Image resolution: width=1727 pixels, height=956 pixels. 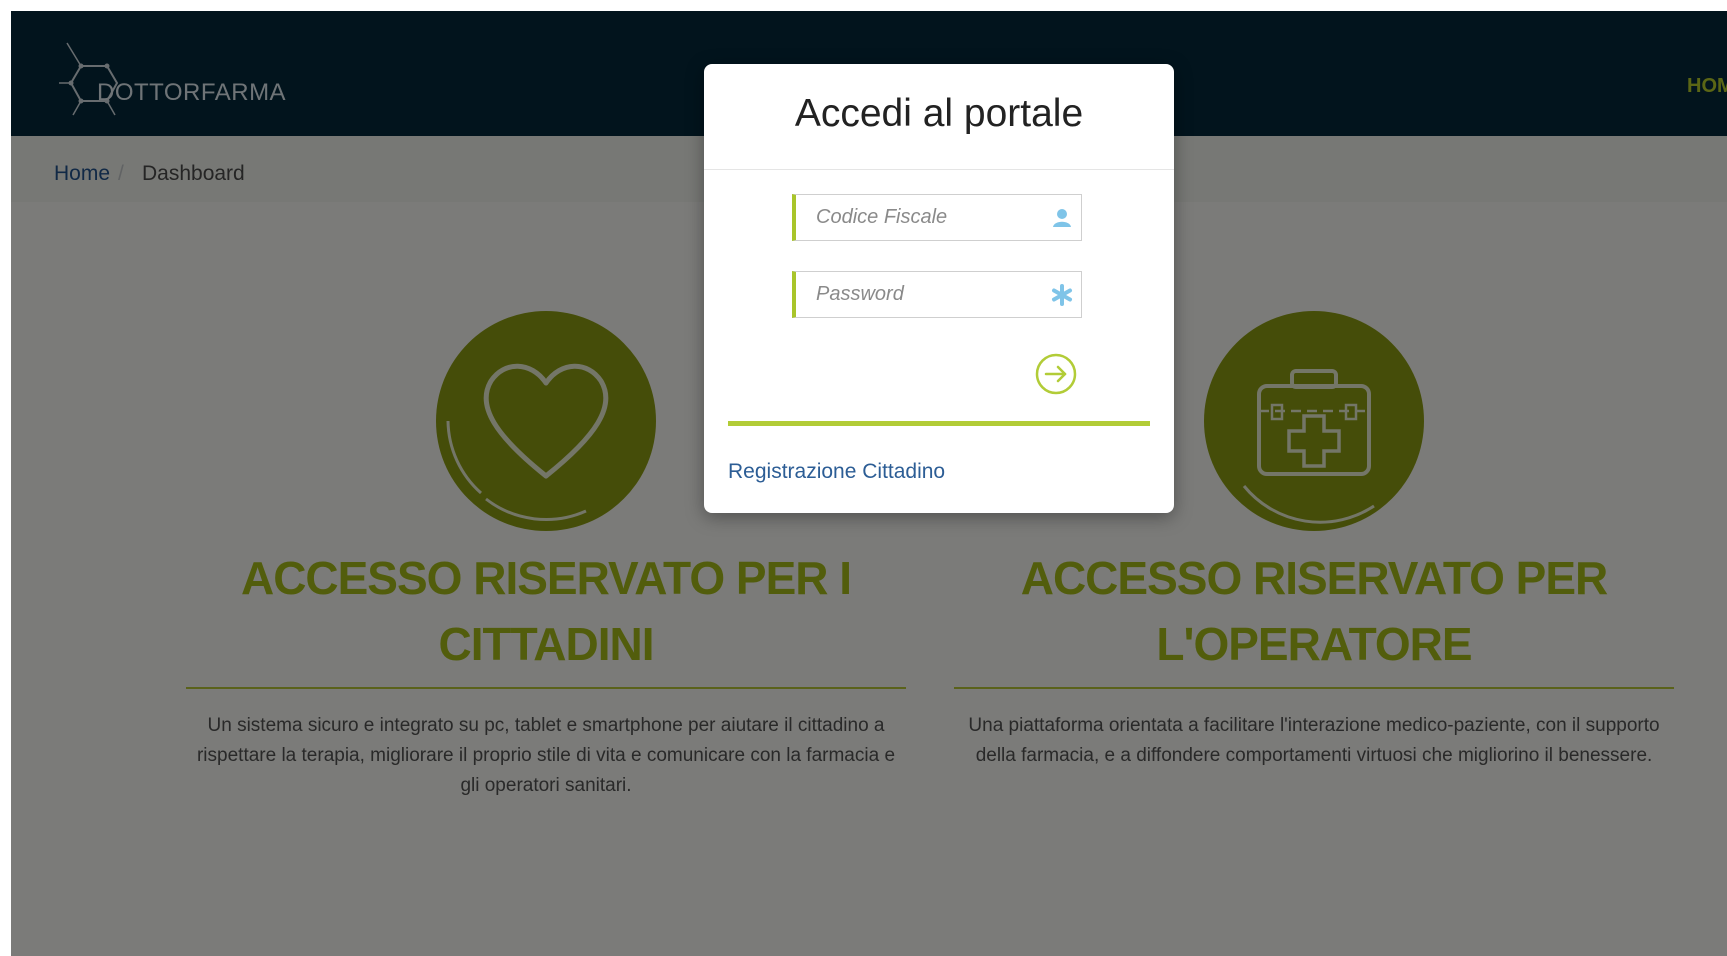 What do you see at coordinates (939, 423) in the screenshot?
I see `modal-green-divider` at bounding box center [939, 423].